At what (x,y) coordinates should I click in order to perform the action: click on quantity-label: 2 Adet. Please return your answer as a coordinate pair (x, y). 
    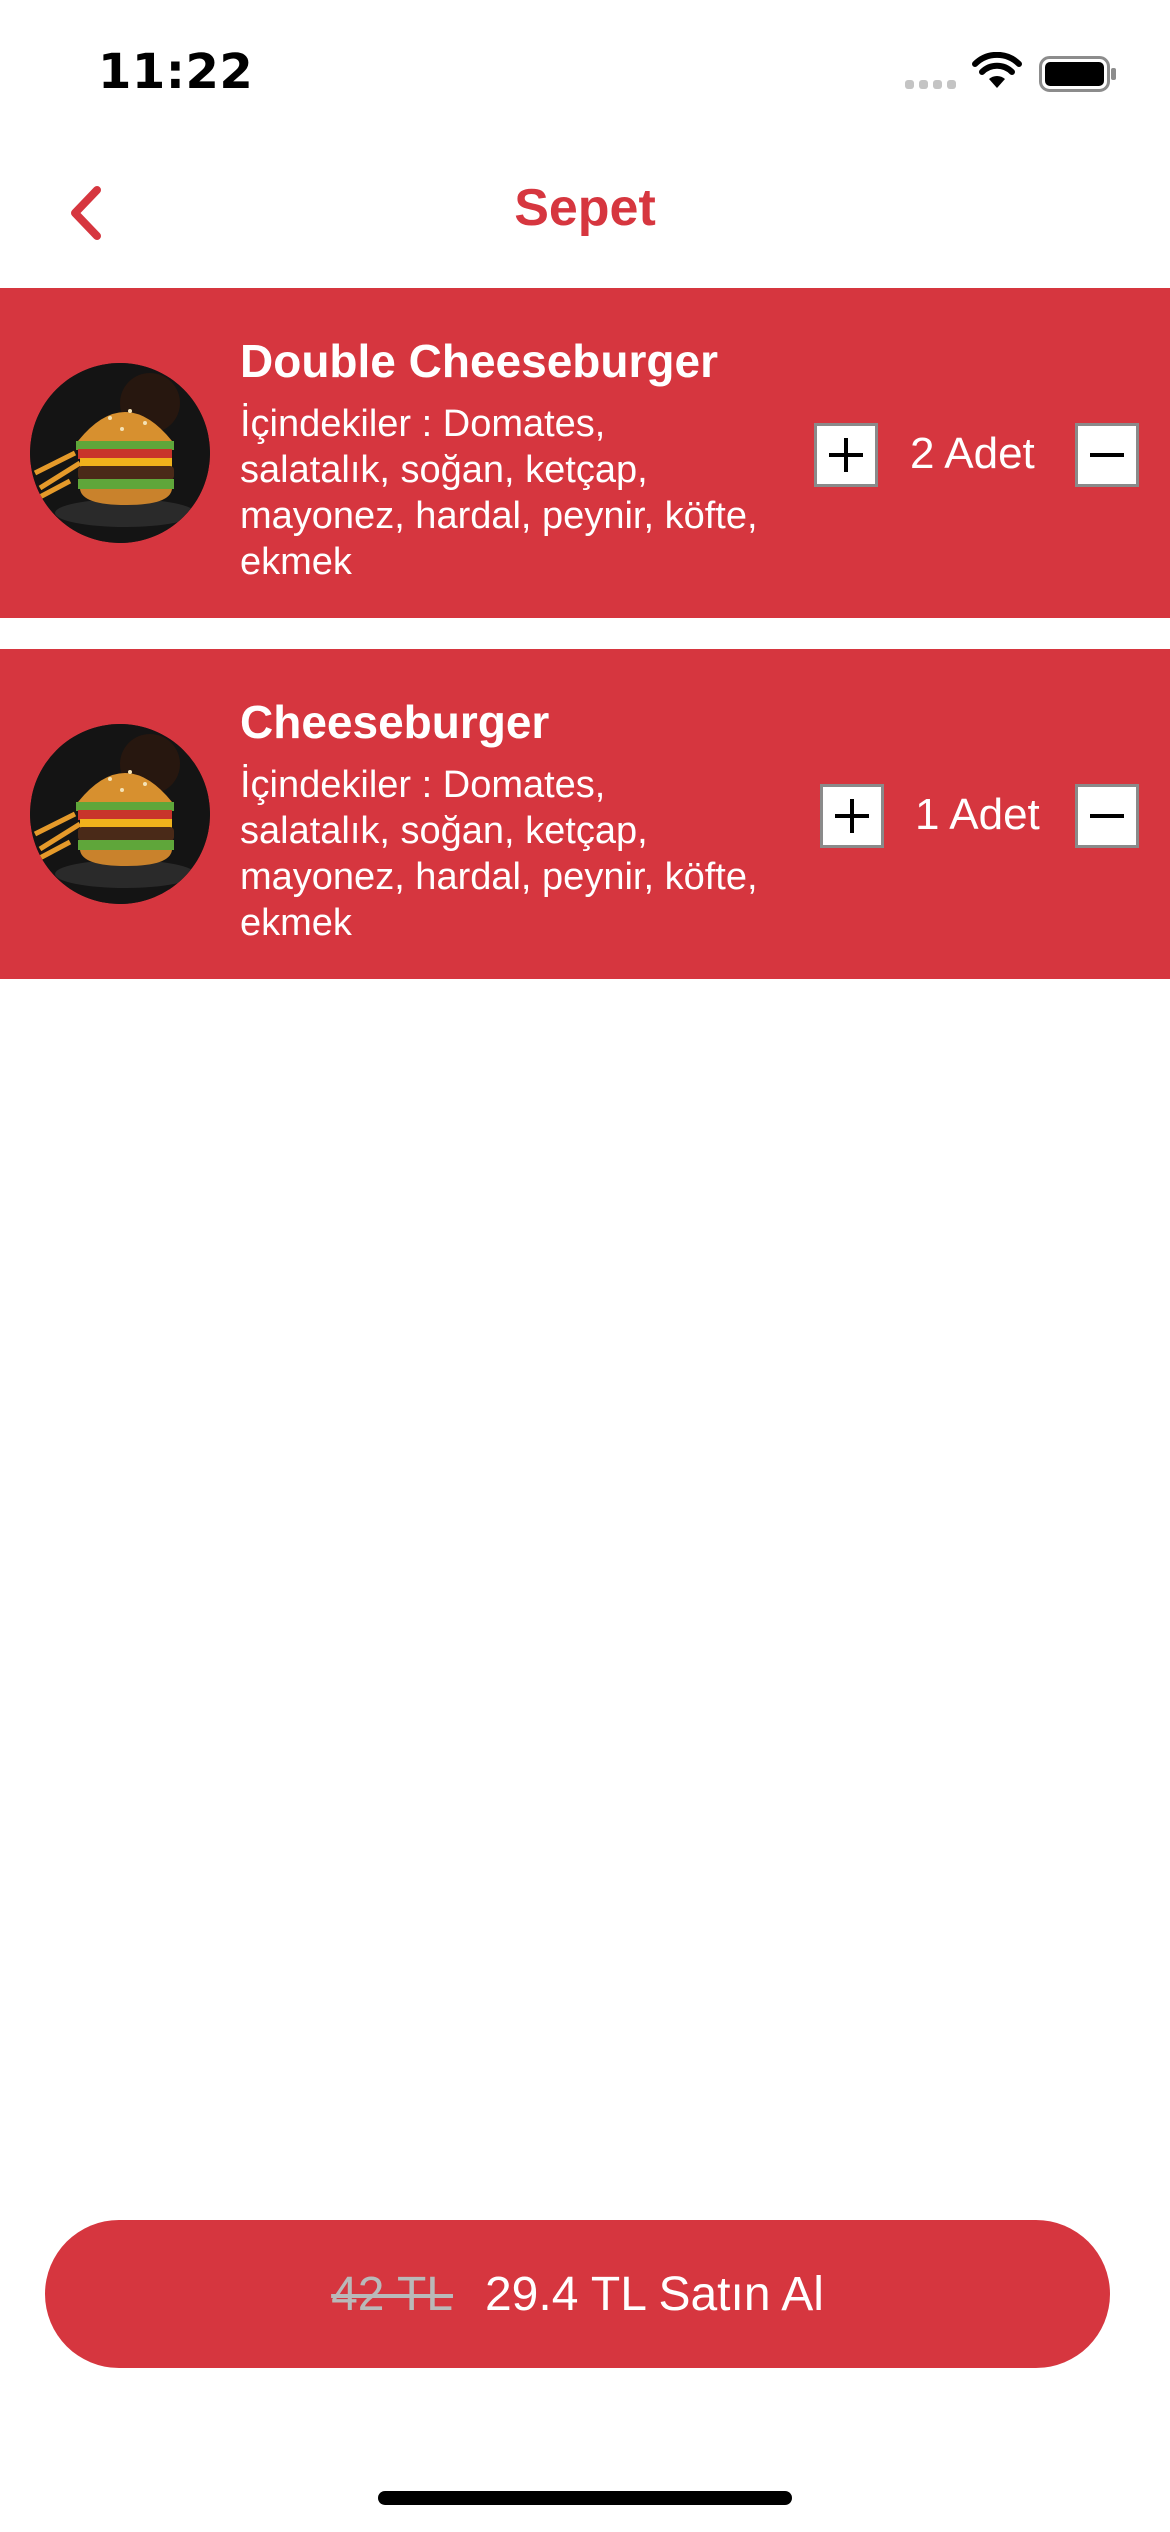
    Looking at the image, I should click on (972, 453).